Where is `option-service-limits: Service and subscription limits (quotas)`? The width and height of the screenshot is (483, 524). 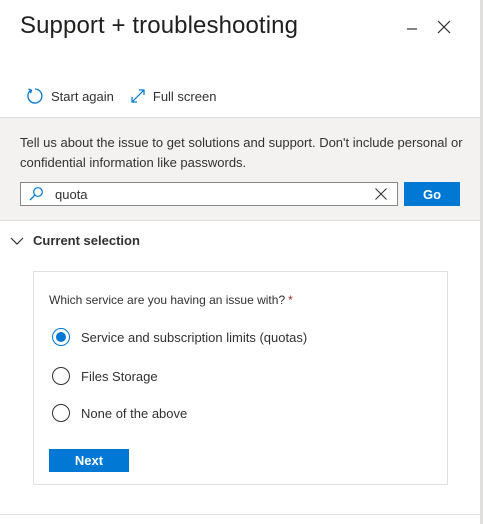
option-service-limits: Service and subscription limits (quotas) is located at coordinates (179, 337).